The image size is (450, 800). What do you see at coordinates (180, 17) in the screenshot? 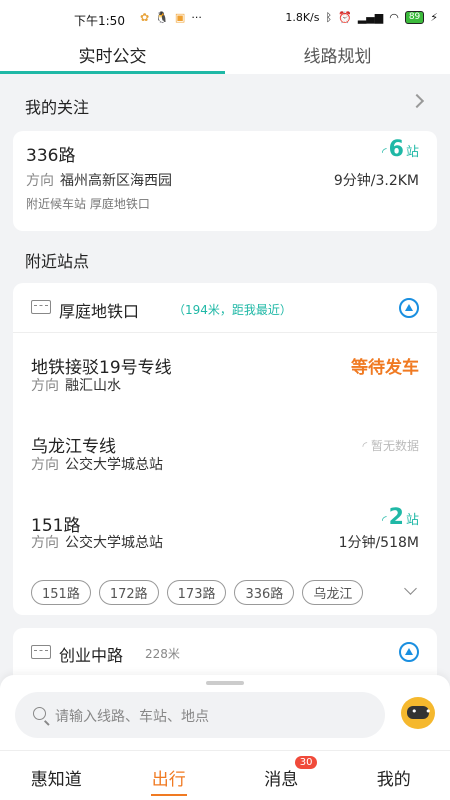
I see `message-app-icon: ▣` at bounding box center [180, 17].